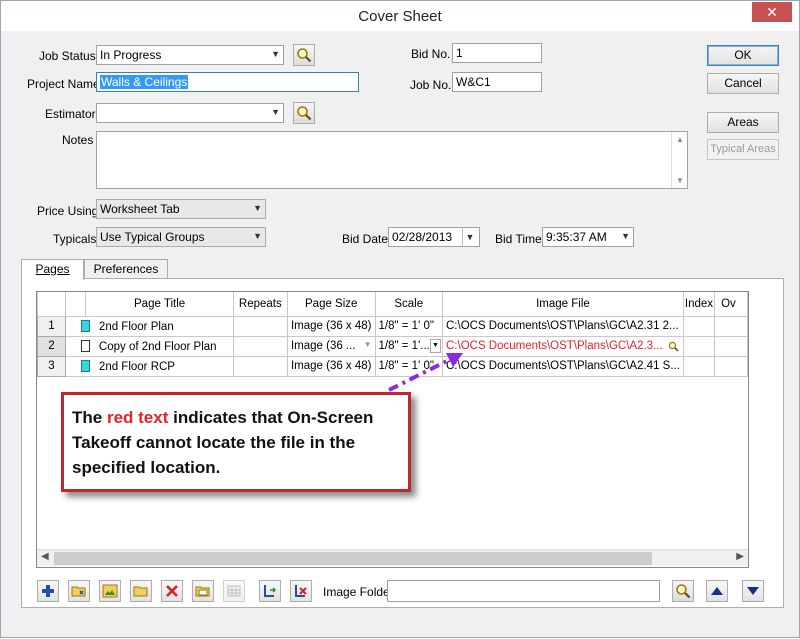  I want to click on page-cyan-icon, so click(85, 365).